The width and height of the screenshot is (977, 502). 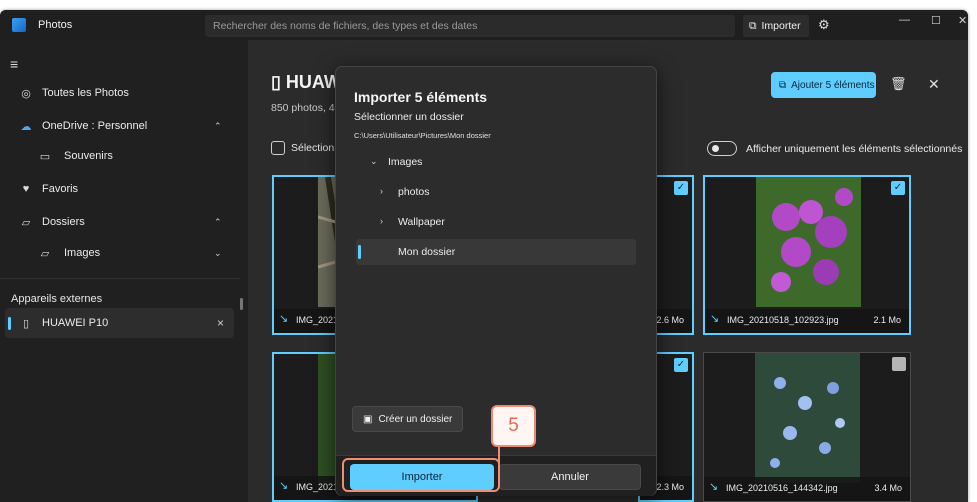 I want to click on device-subtitle: 850 photos, 40, so click(x=306, y=108).